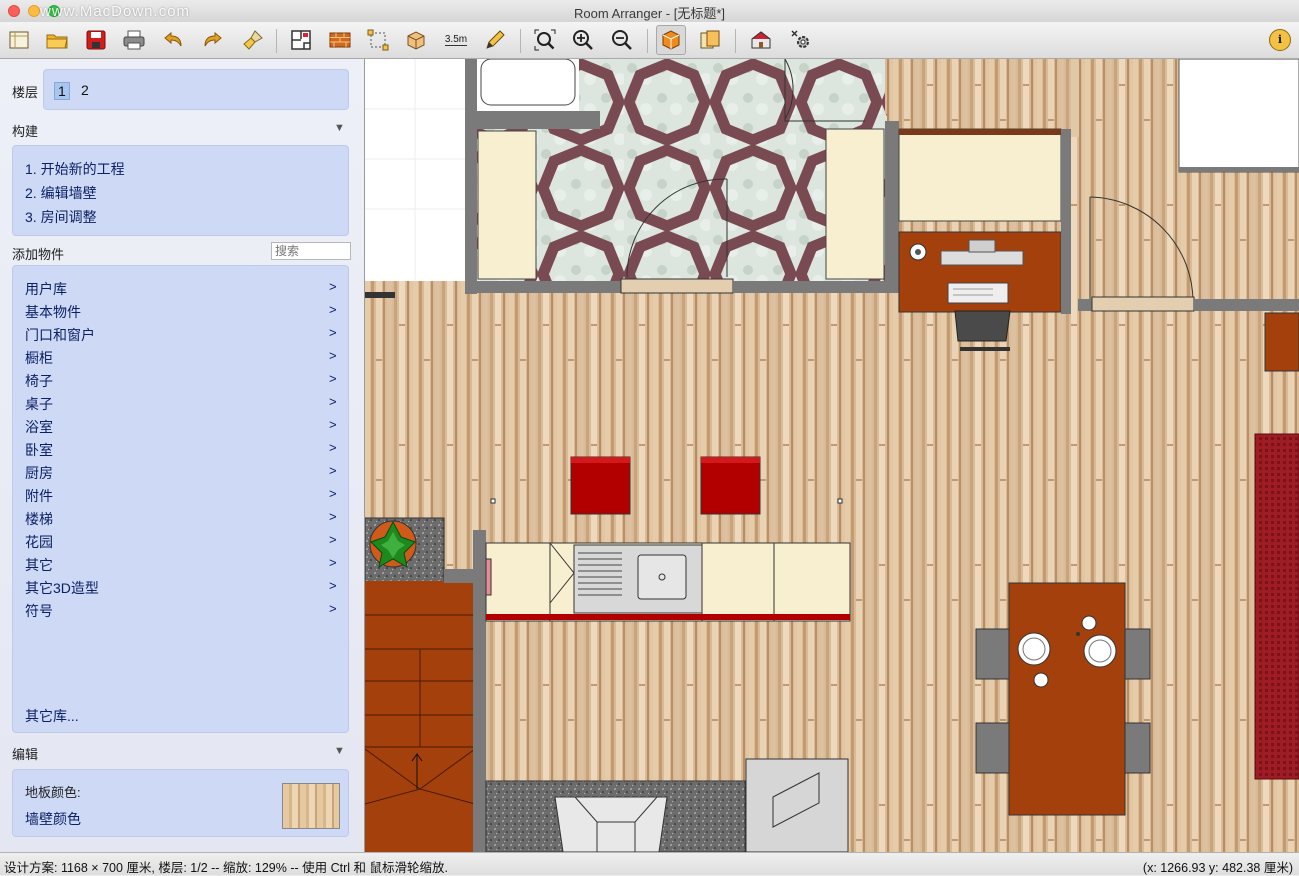 The height and width of the screenshot is (876, 1299). What do you see at coordinates (39, 565) in the screenshot?
I see `category-item: 其它` at bounding box center [39, 565].